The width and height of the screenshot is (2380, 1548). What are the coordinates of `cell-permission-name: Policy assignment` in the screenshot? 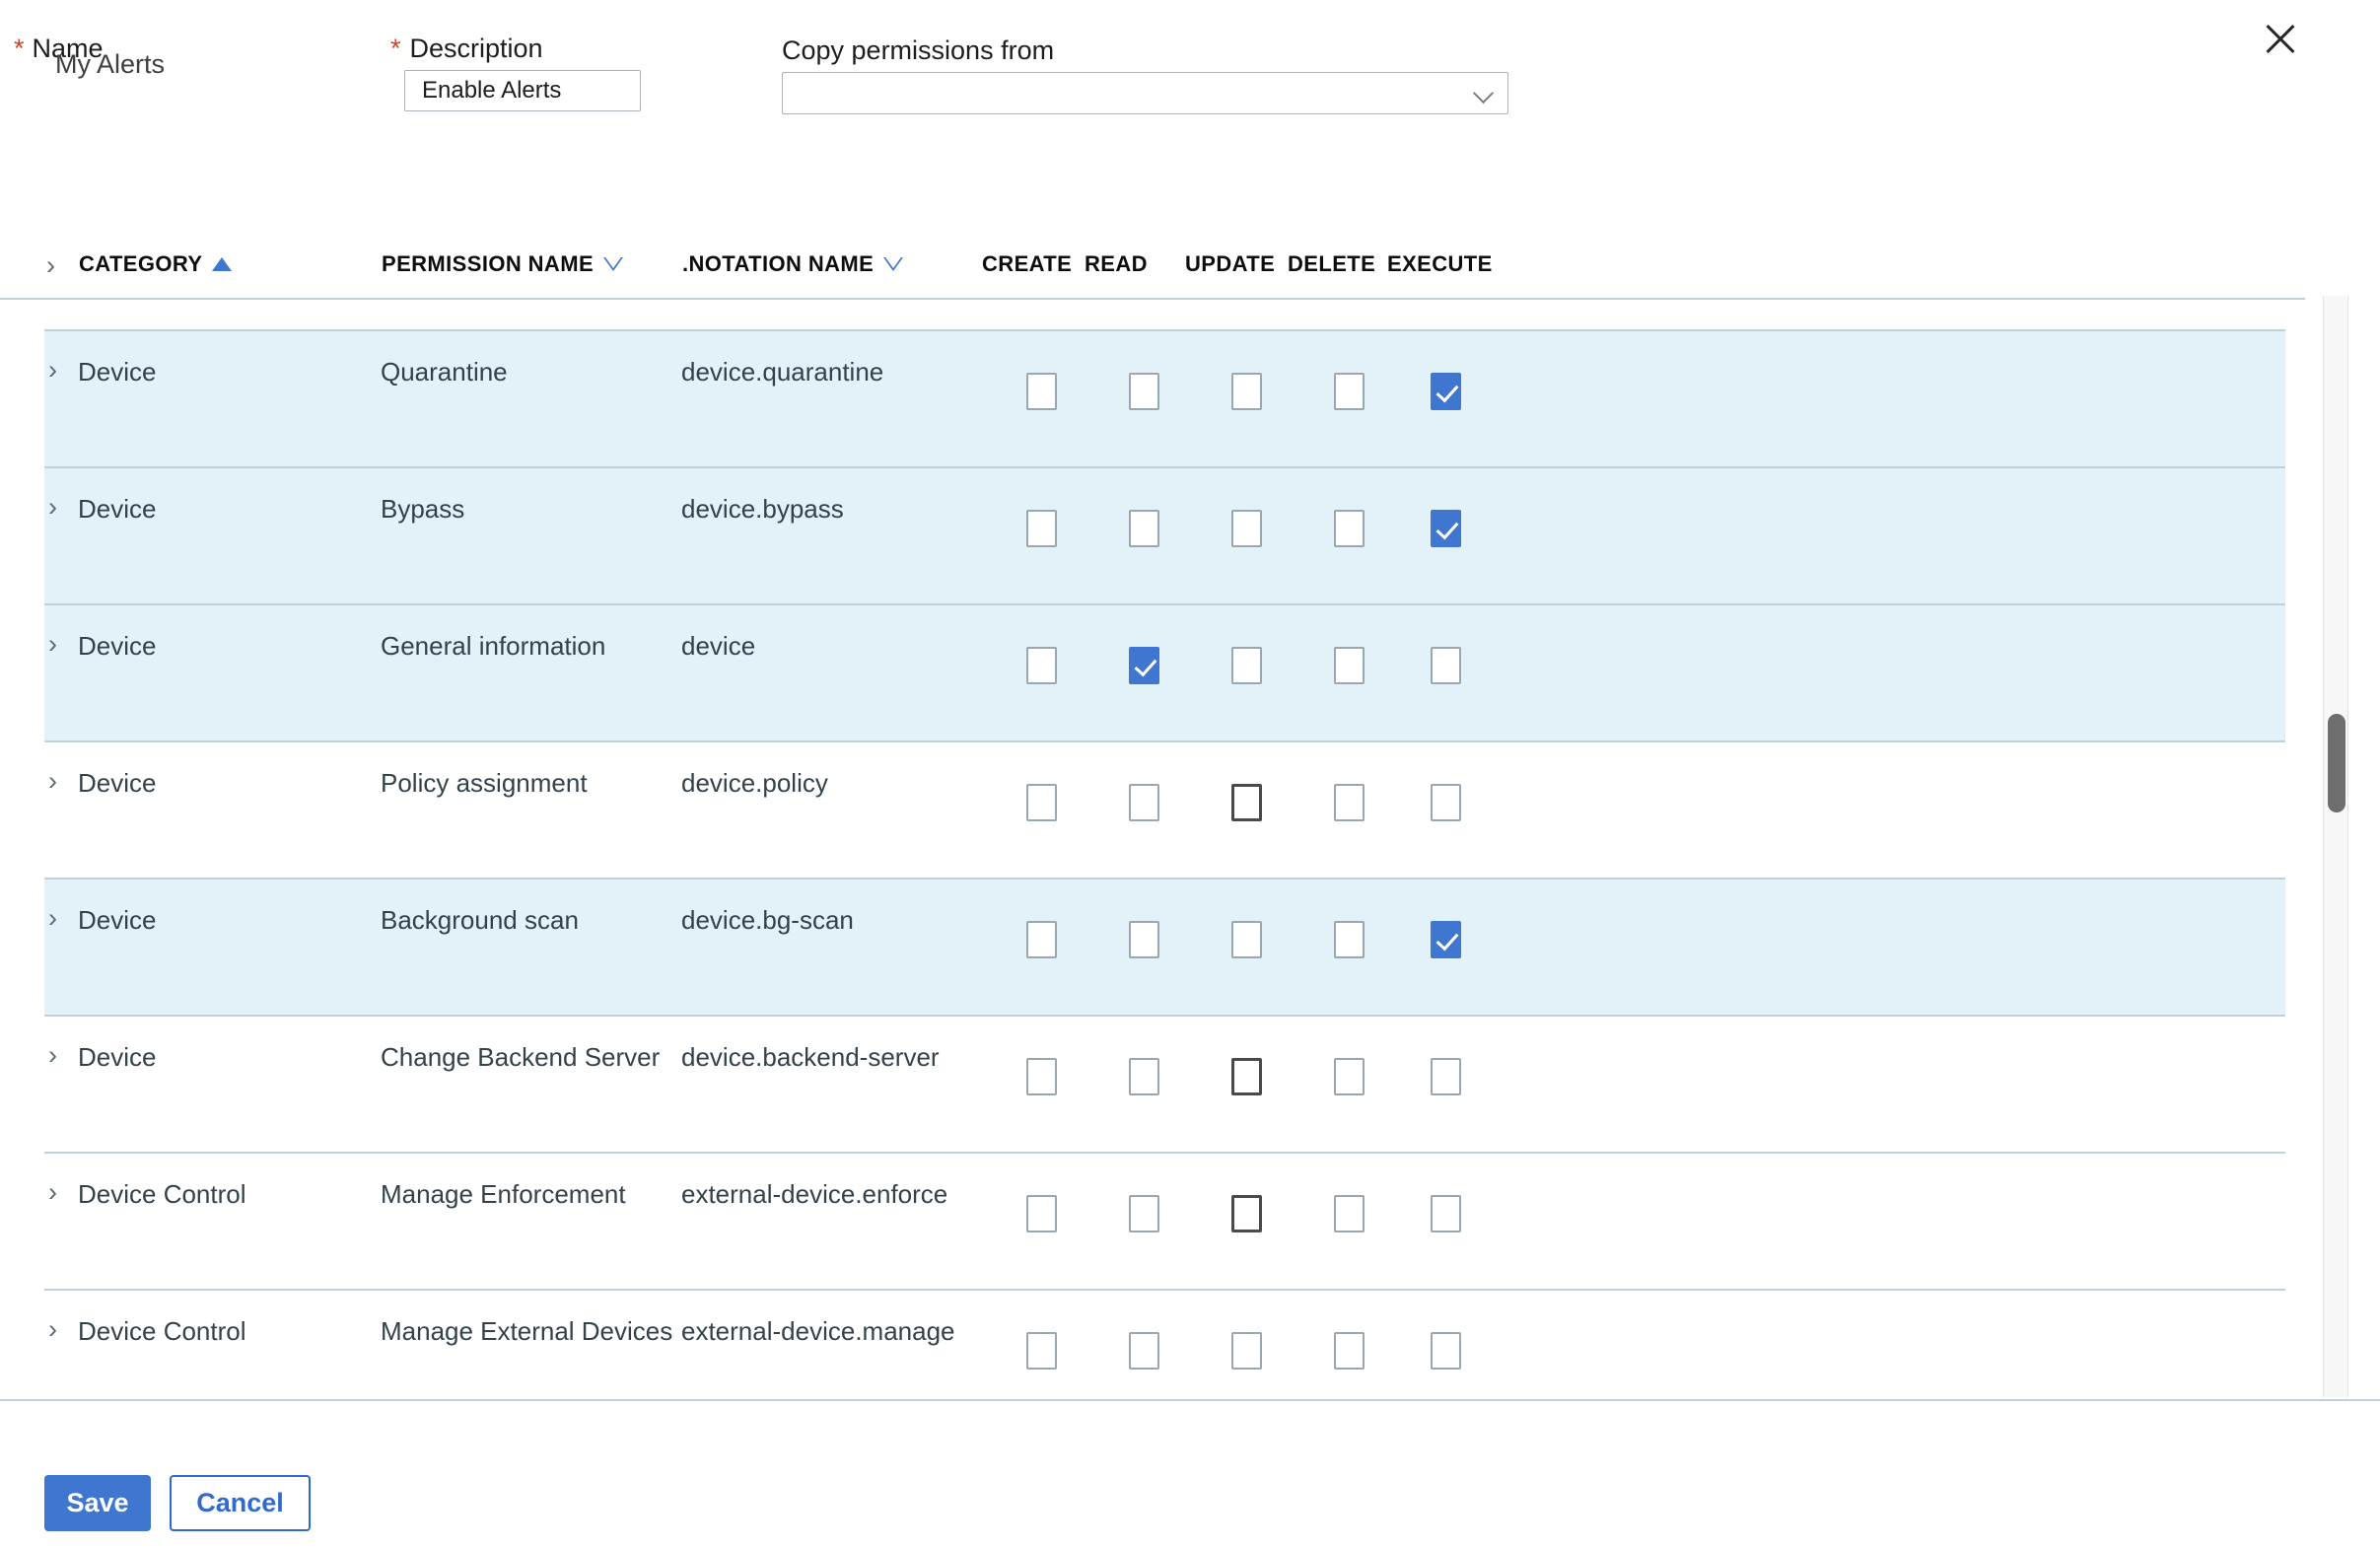 It's located at (484, 783).